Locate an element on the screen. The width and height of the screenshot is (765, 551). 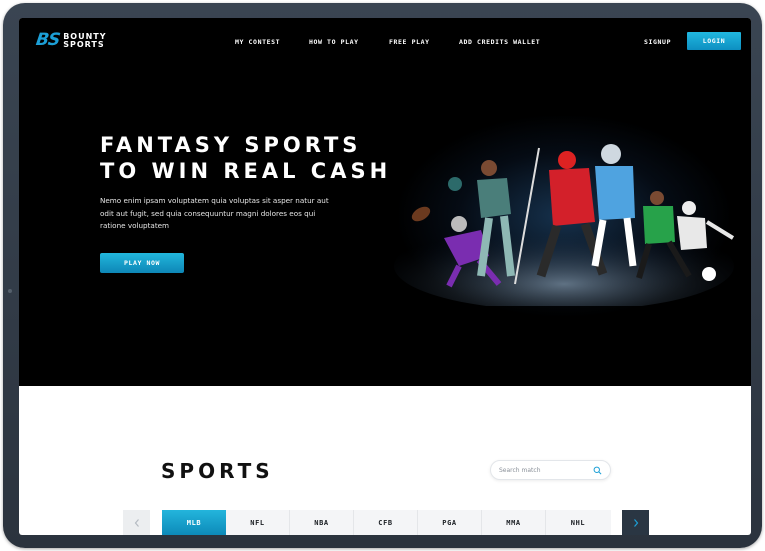
nav-add-credits-wallet: ADD CREDITS WALLET is located at coordinates (499, 42).